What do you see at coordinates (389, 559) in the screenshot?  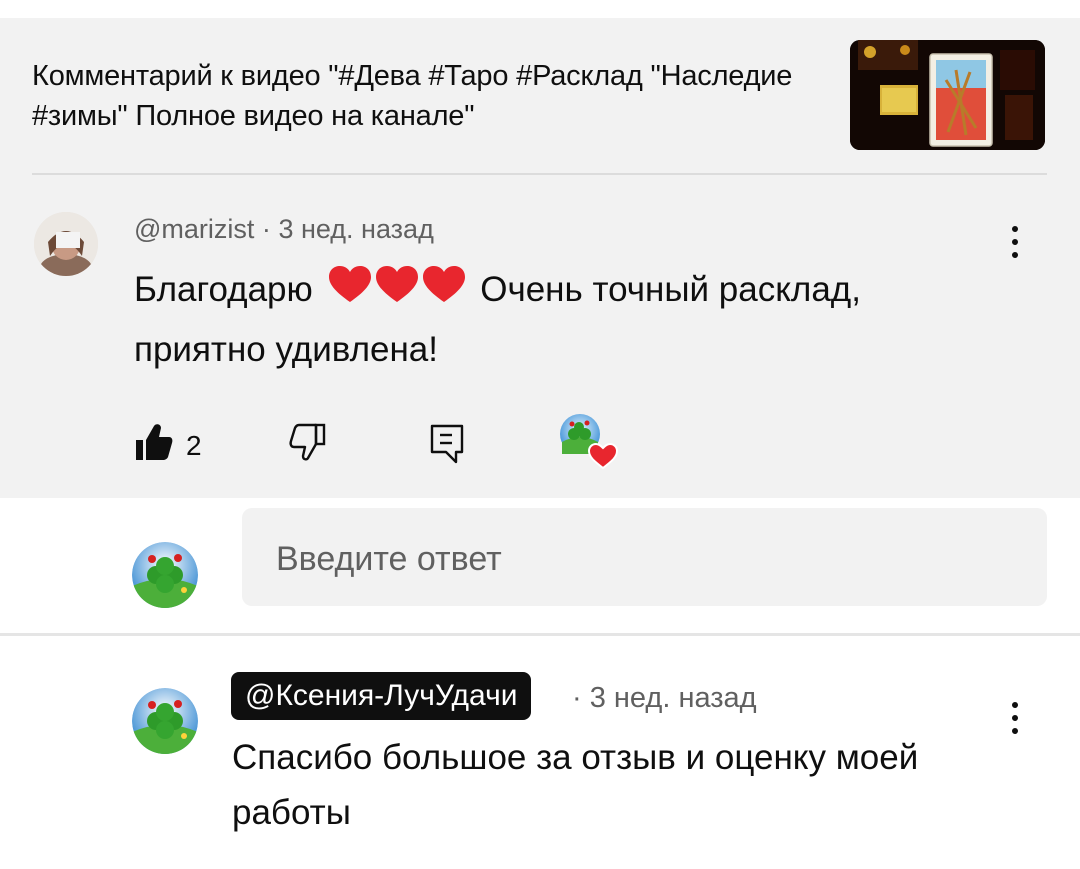 I see `reply-input-placeholder: Введите ответ` at bounding box center [389, 559].